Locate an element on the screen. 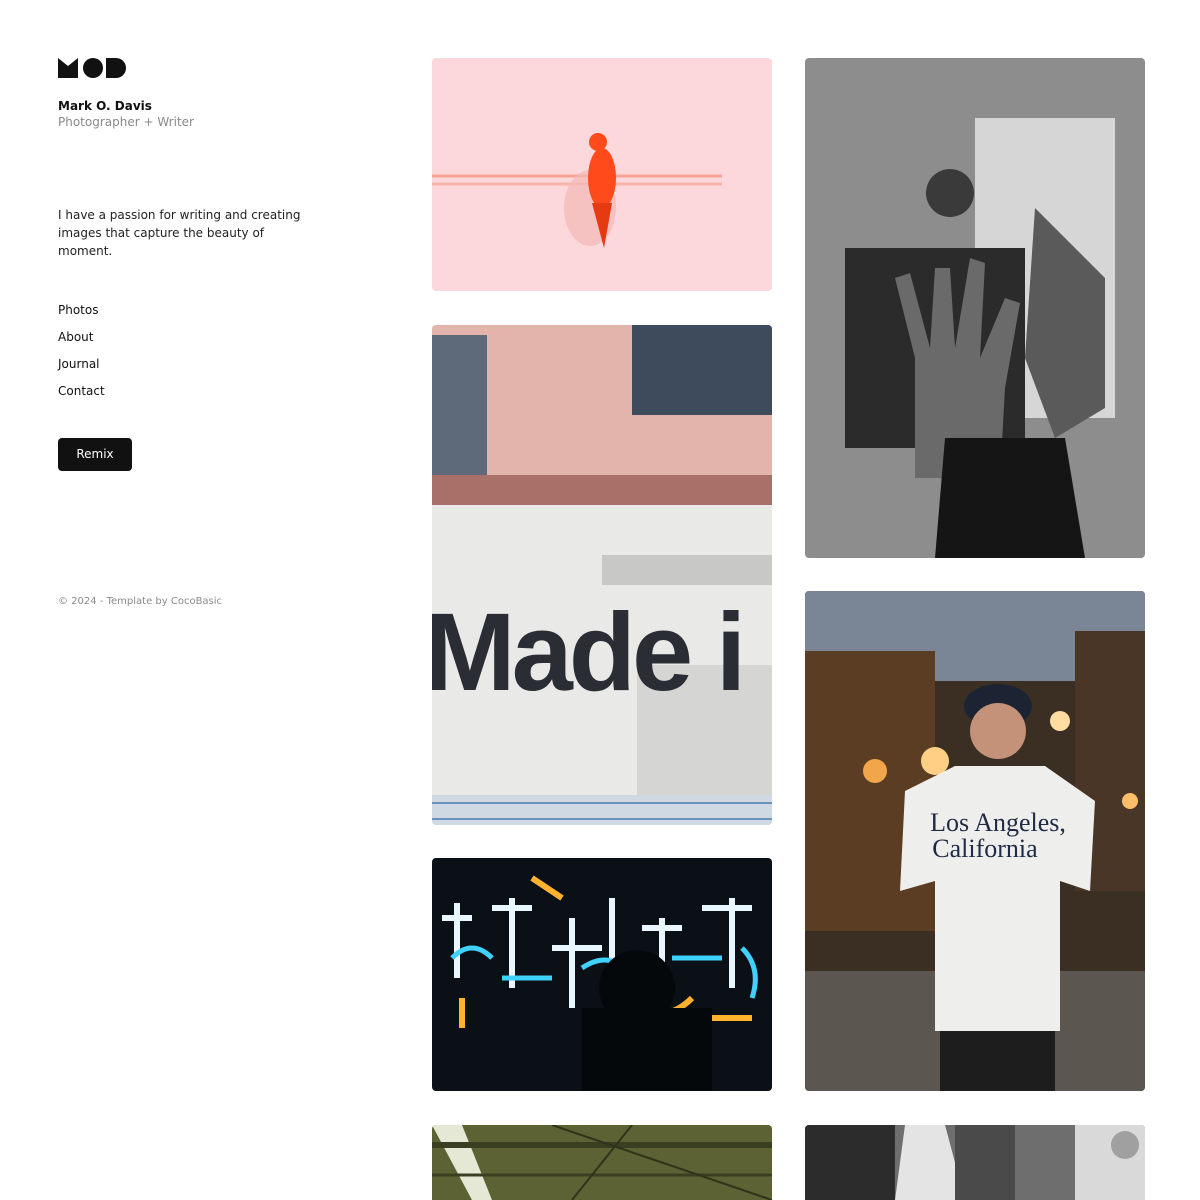 The height and width of the screenshot is (1200, 1200). profile-name: Mark O. Davis is located at coordinates (105, 106).